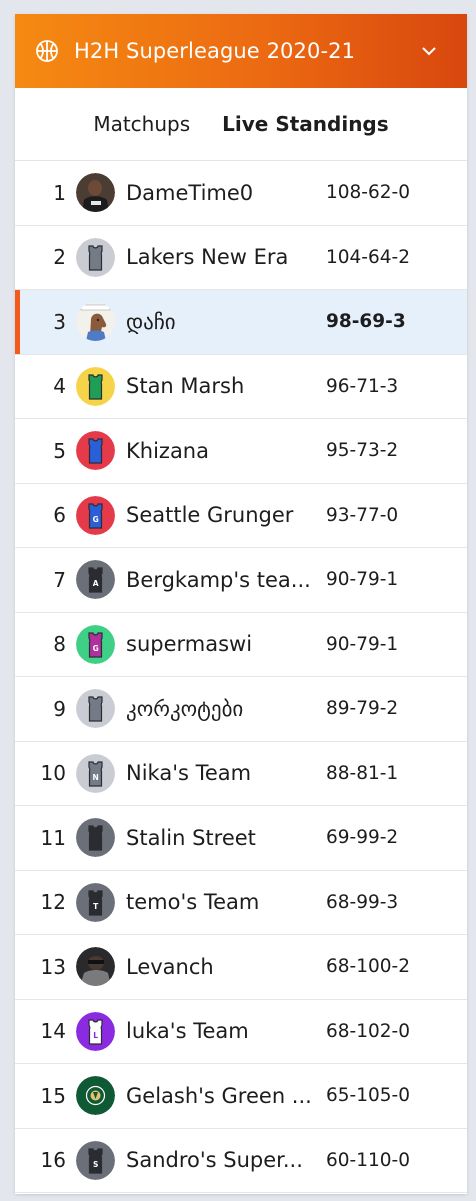  I want to click on team-avatar: N, so click(95, 773).